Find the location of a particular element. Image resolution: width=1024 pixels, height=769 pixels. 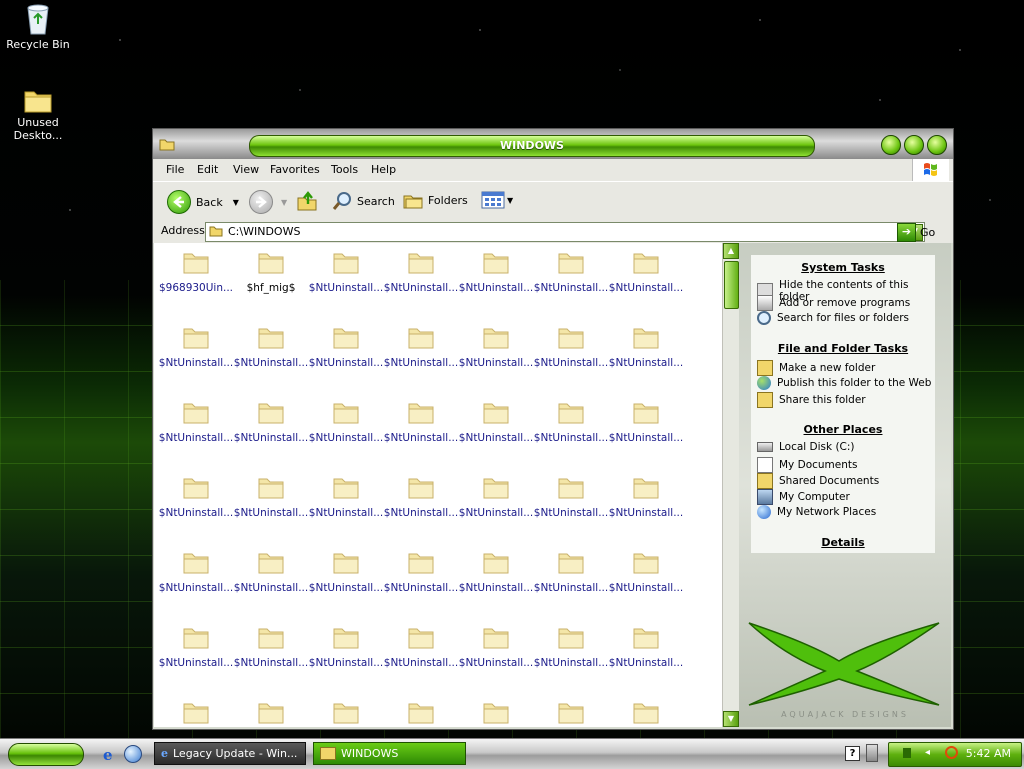

volume-icon is located at coordinates (907, 753).